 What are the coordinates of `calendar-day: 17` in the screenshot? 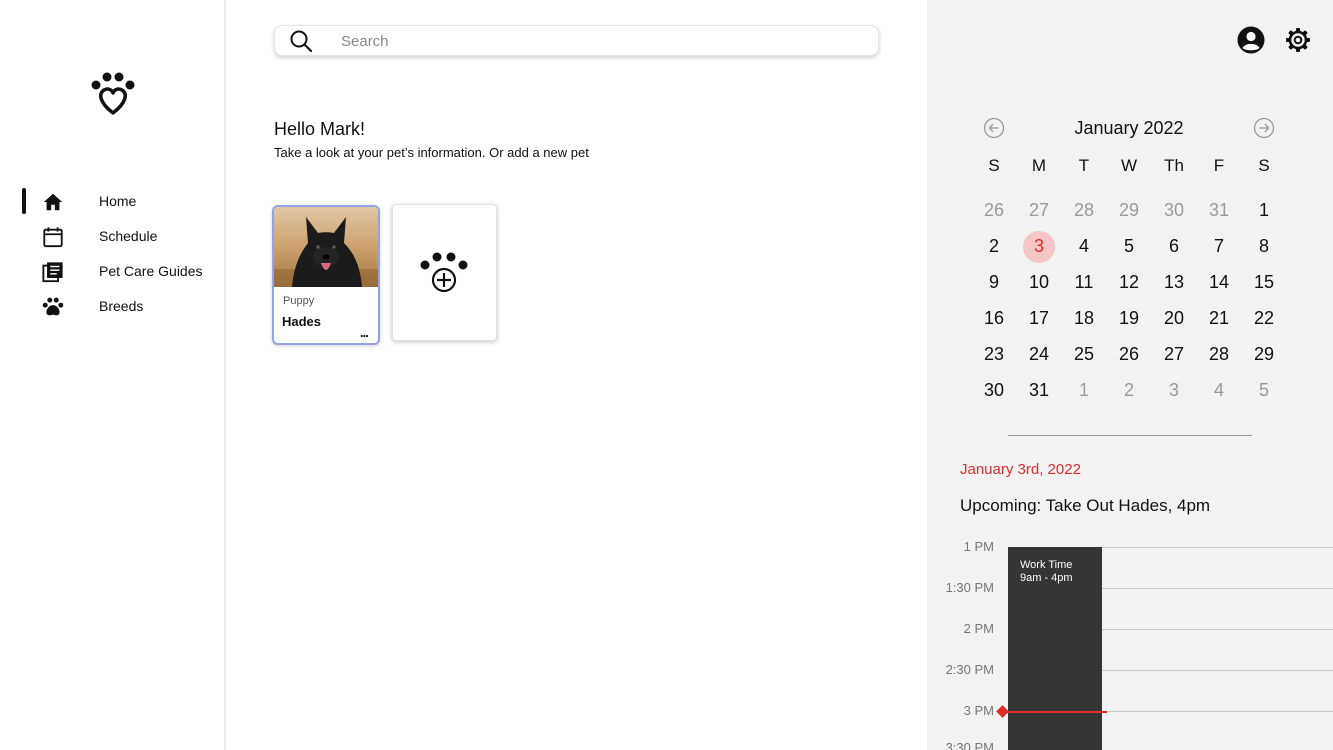 It's located at (1039, 318).